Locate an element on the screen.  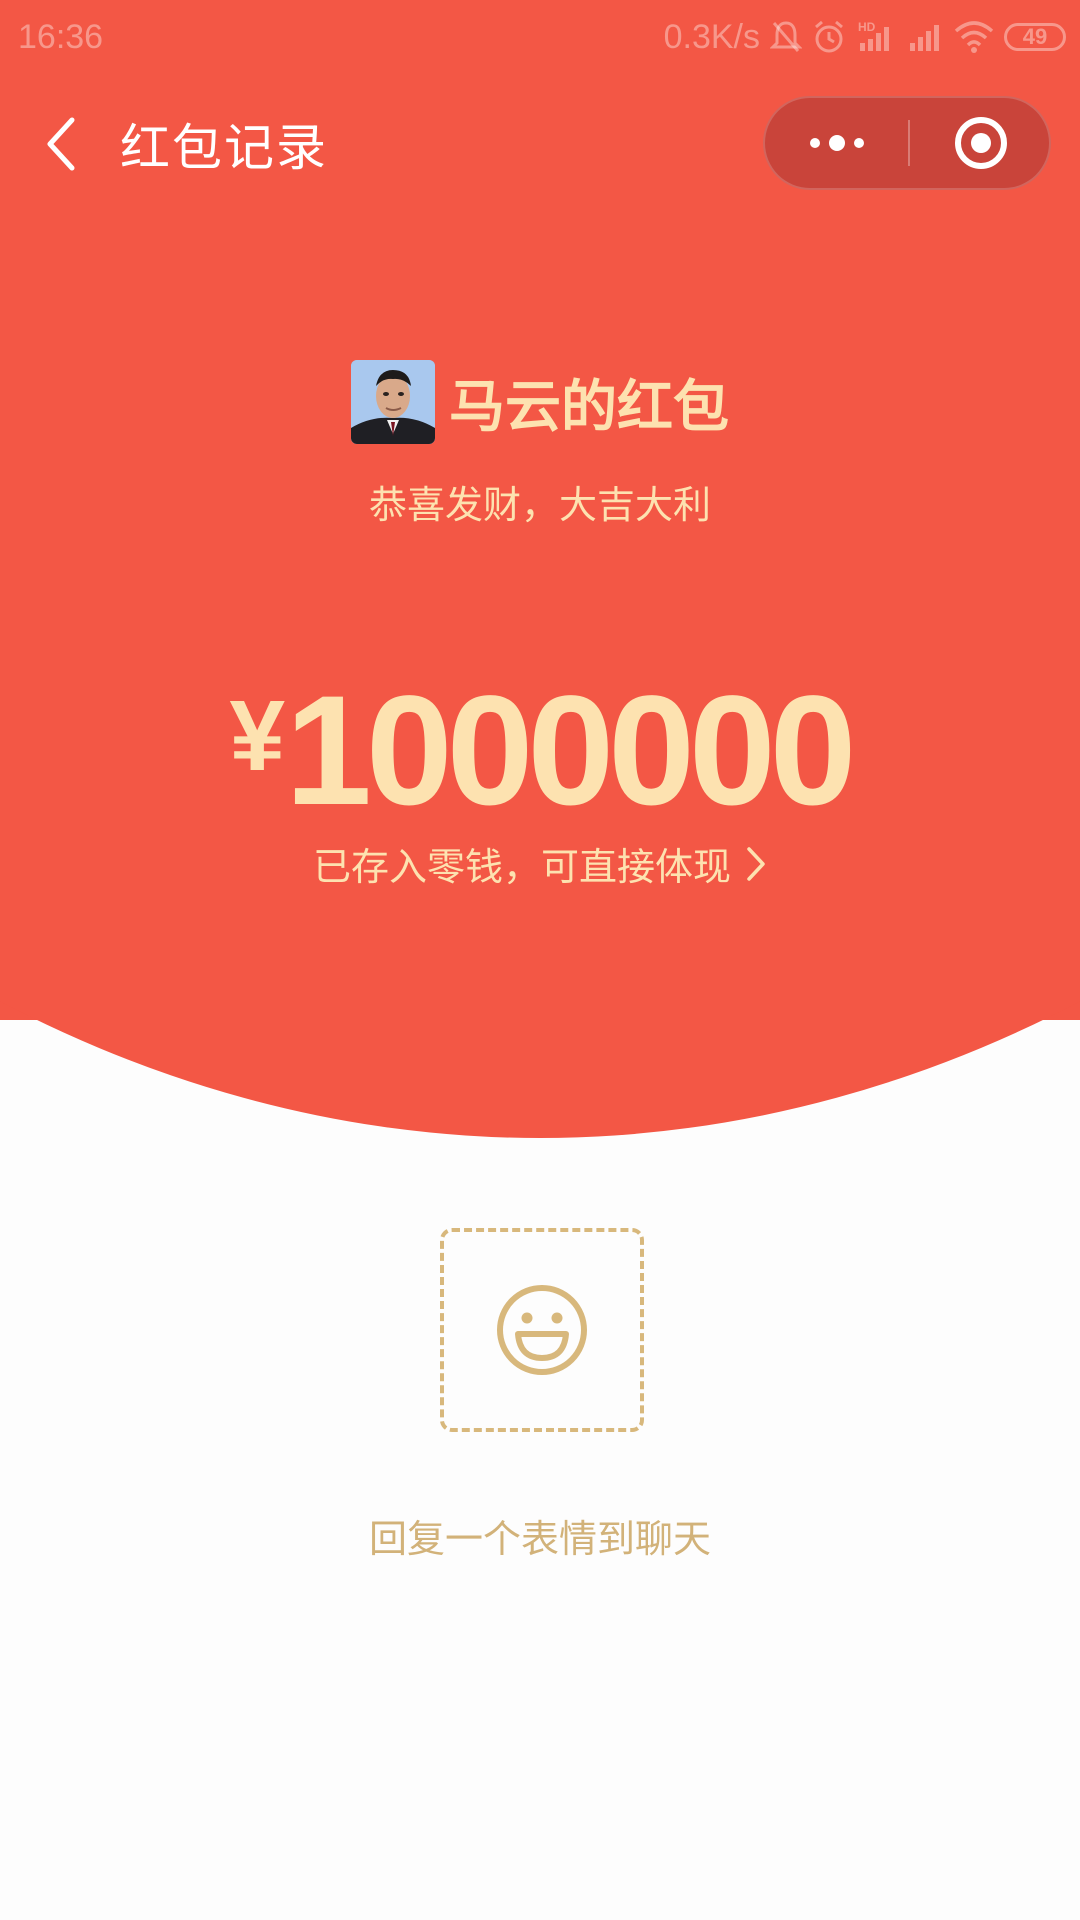
amount-value: 1000000 is located at coordinates (570, 751).